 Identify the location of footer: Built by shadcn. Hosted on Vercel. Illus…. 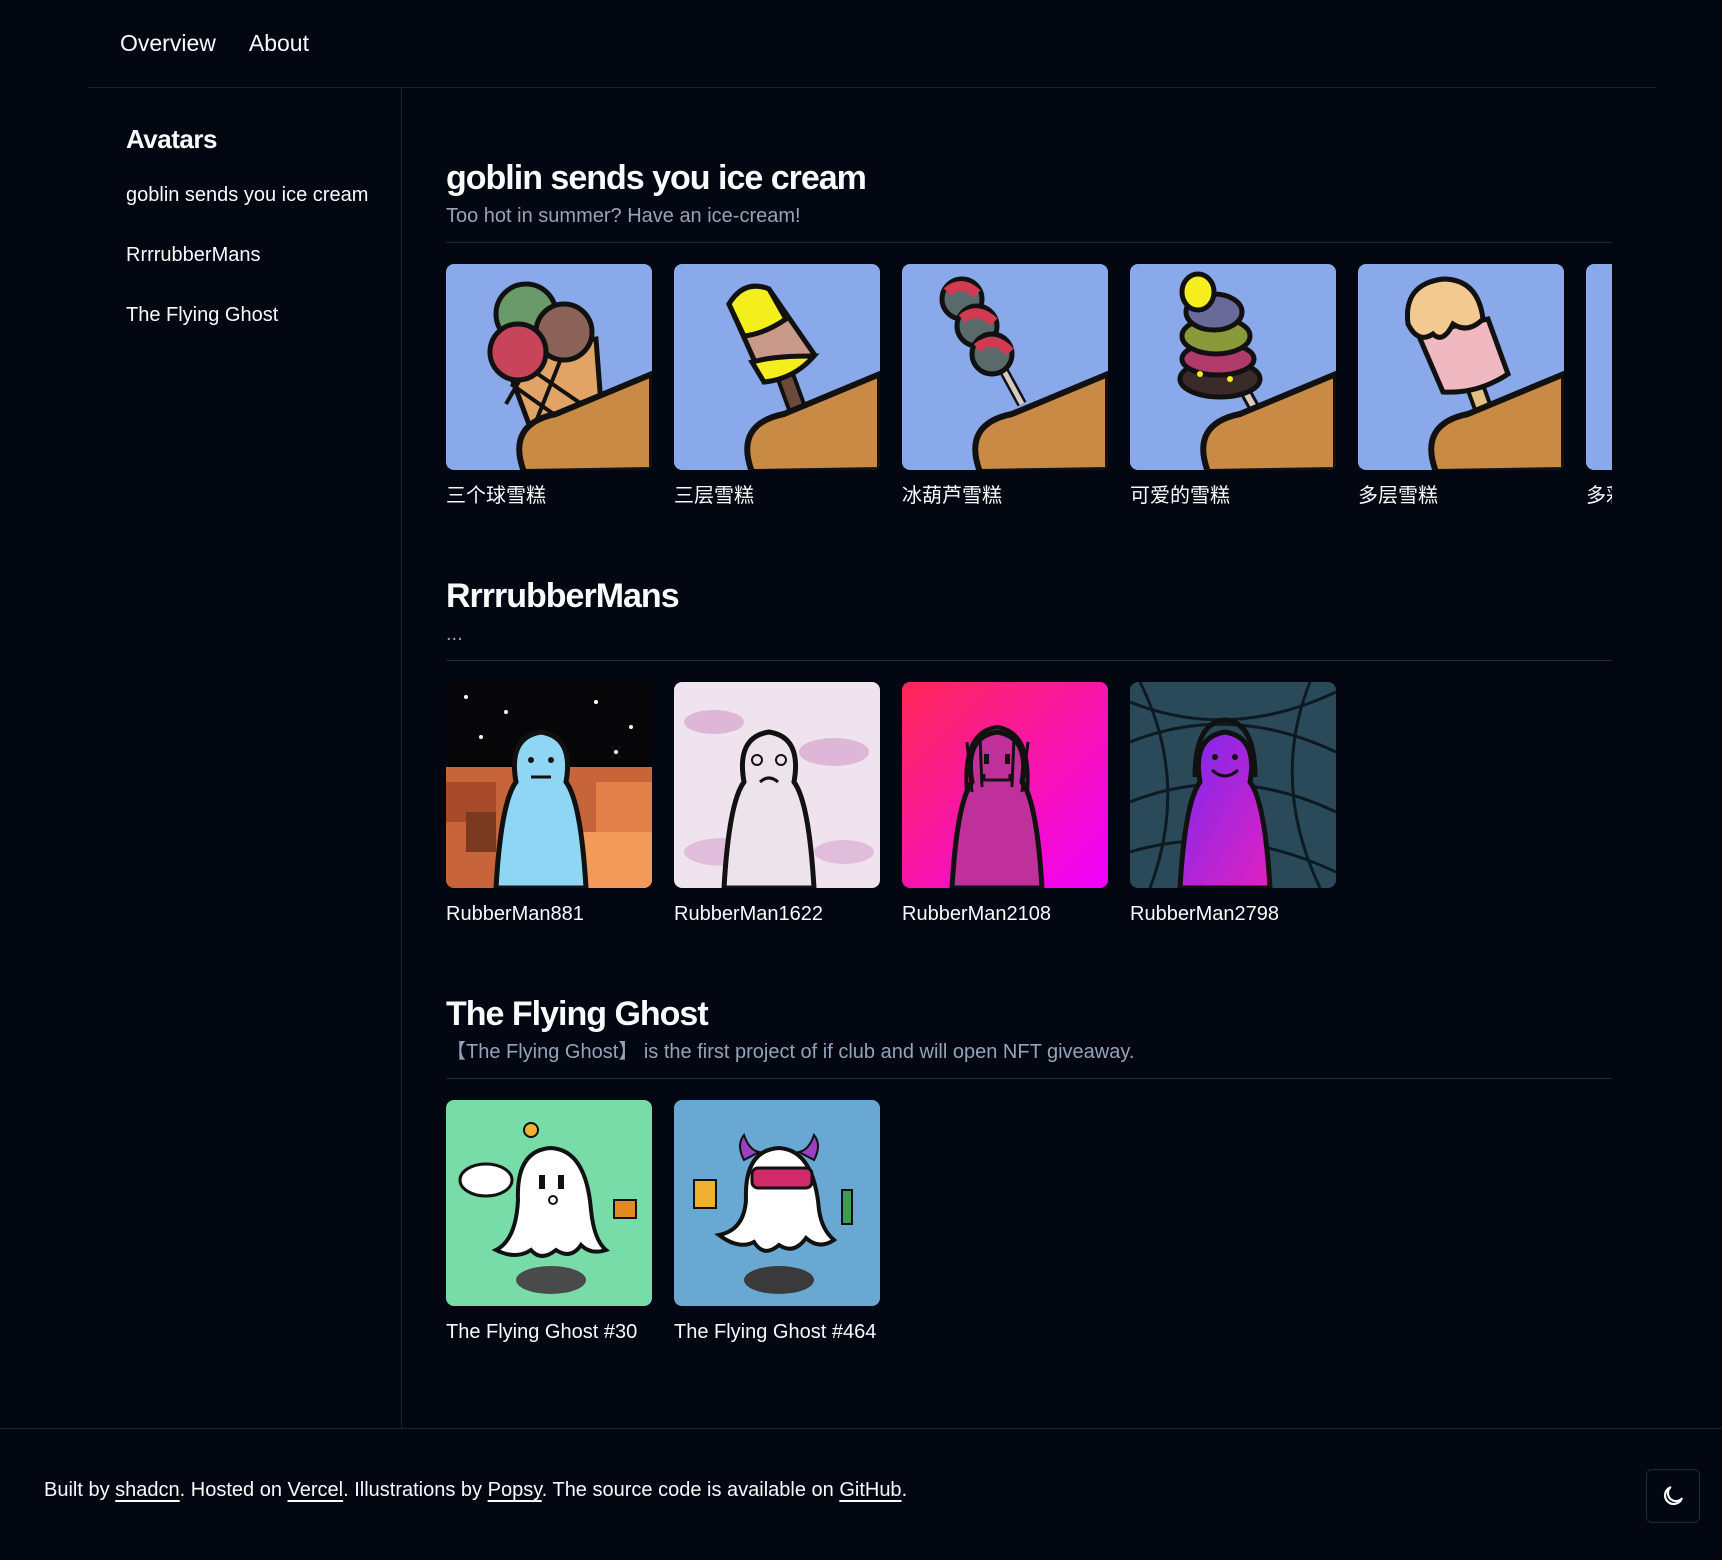
(861, 1494).